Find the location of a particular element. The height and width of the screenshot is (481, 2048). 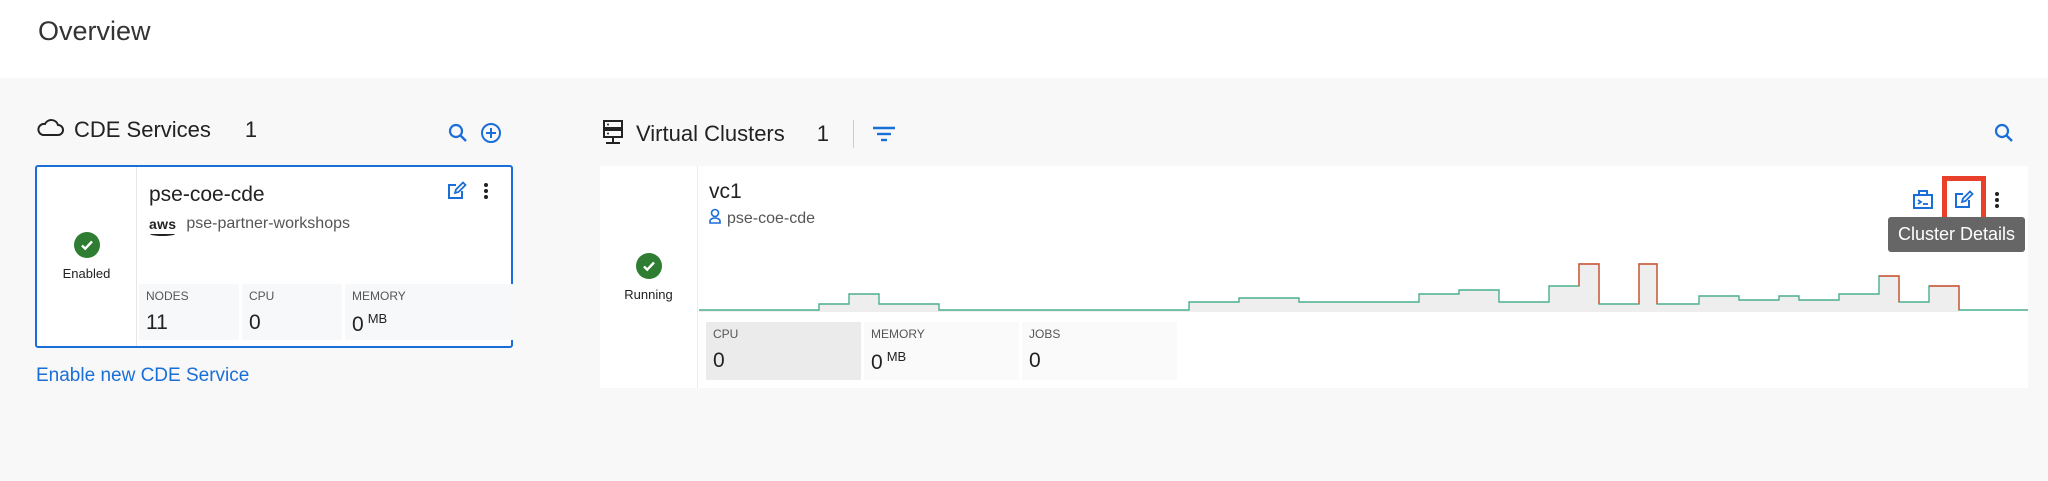

cluster-name: vc1 is located at coordinates (725, 191).